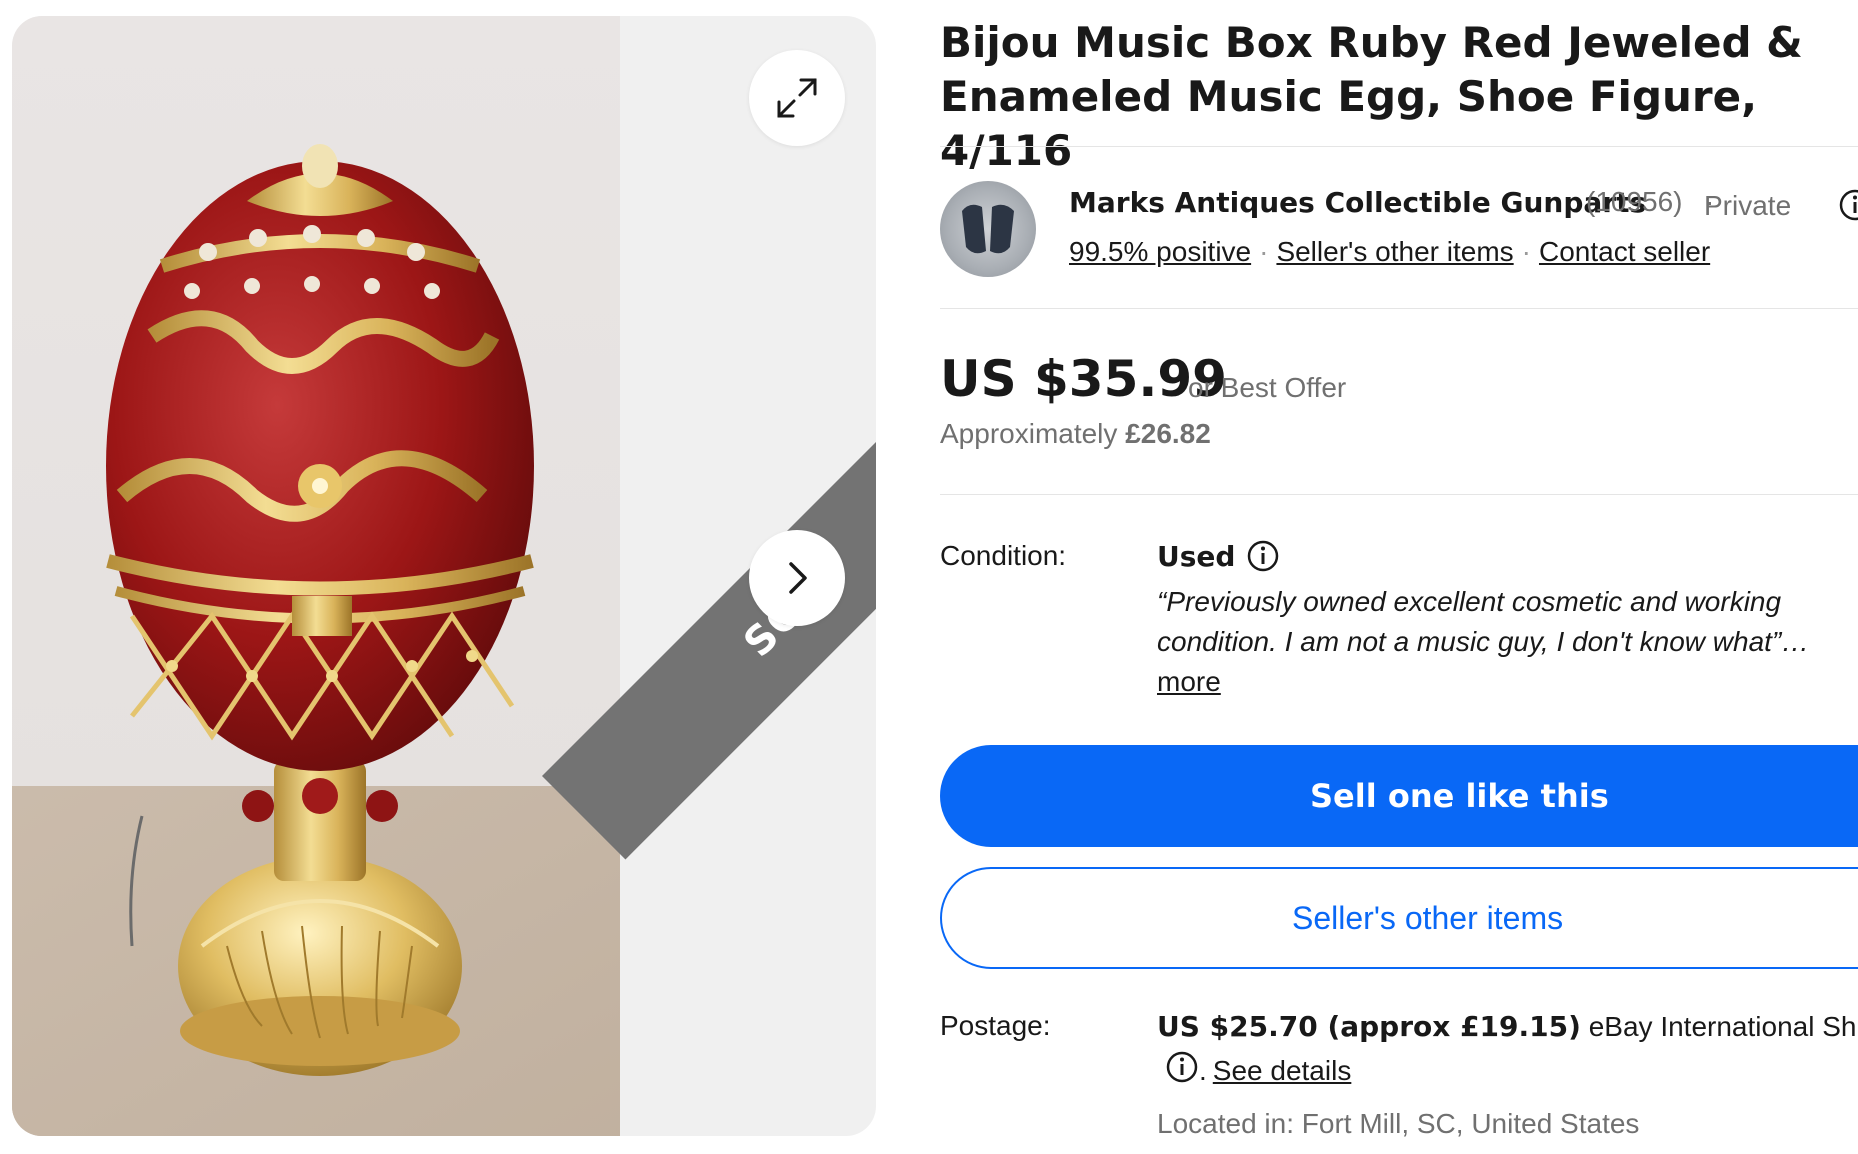 Image resolution: width=1858 pixels, height=1154 pixels. What do you see at coordinates (1196, 556) in the screenshot?
I see `condition-value: Used` at bounding box center [1196, 556].